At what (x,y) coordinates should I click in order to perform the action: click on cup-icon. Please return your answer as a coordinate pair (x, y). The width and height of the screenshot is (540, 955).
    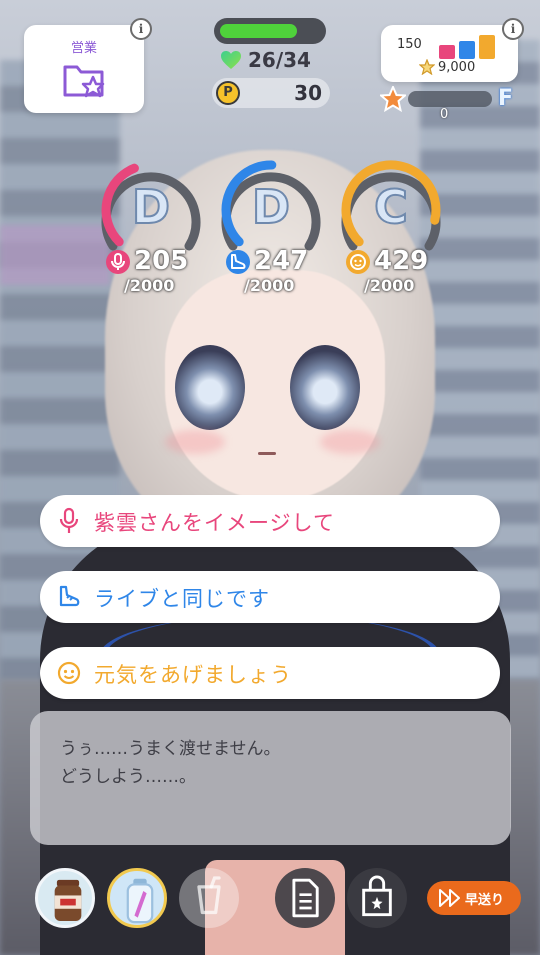
    Looking at the image, I should click on (209, 895).